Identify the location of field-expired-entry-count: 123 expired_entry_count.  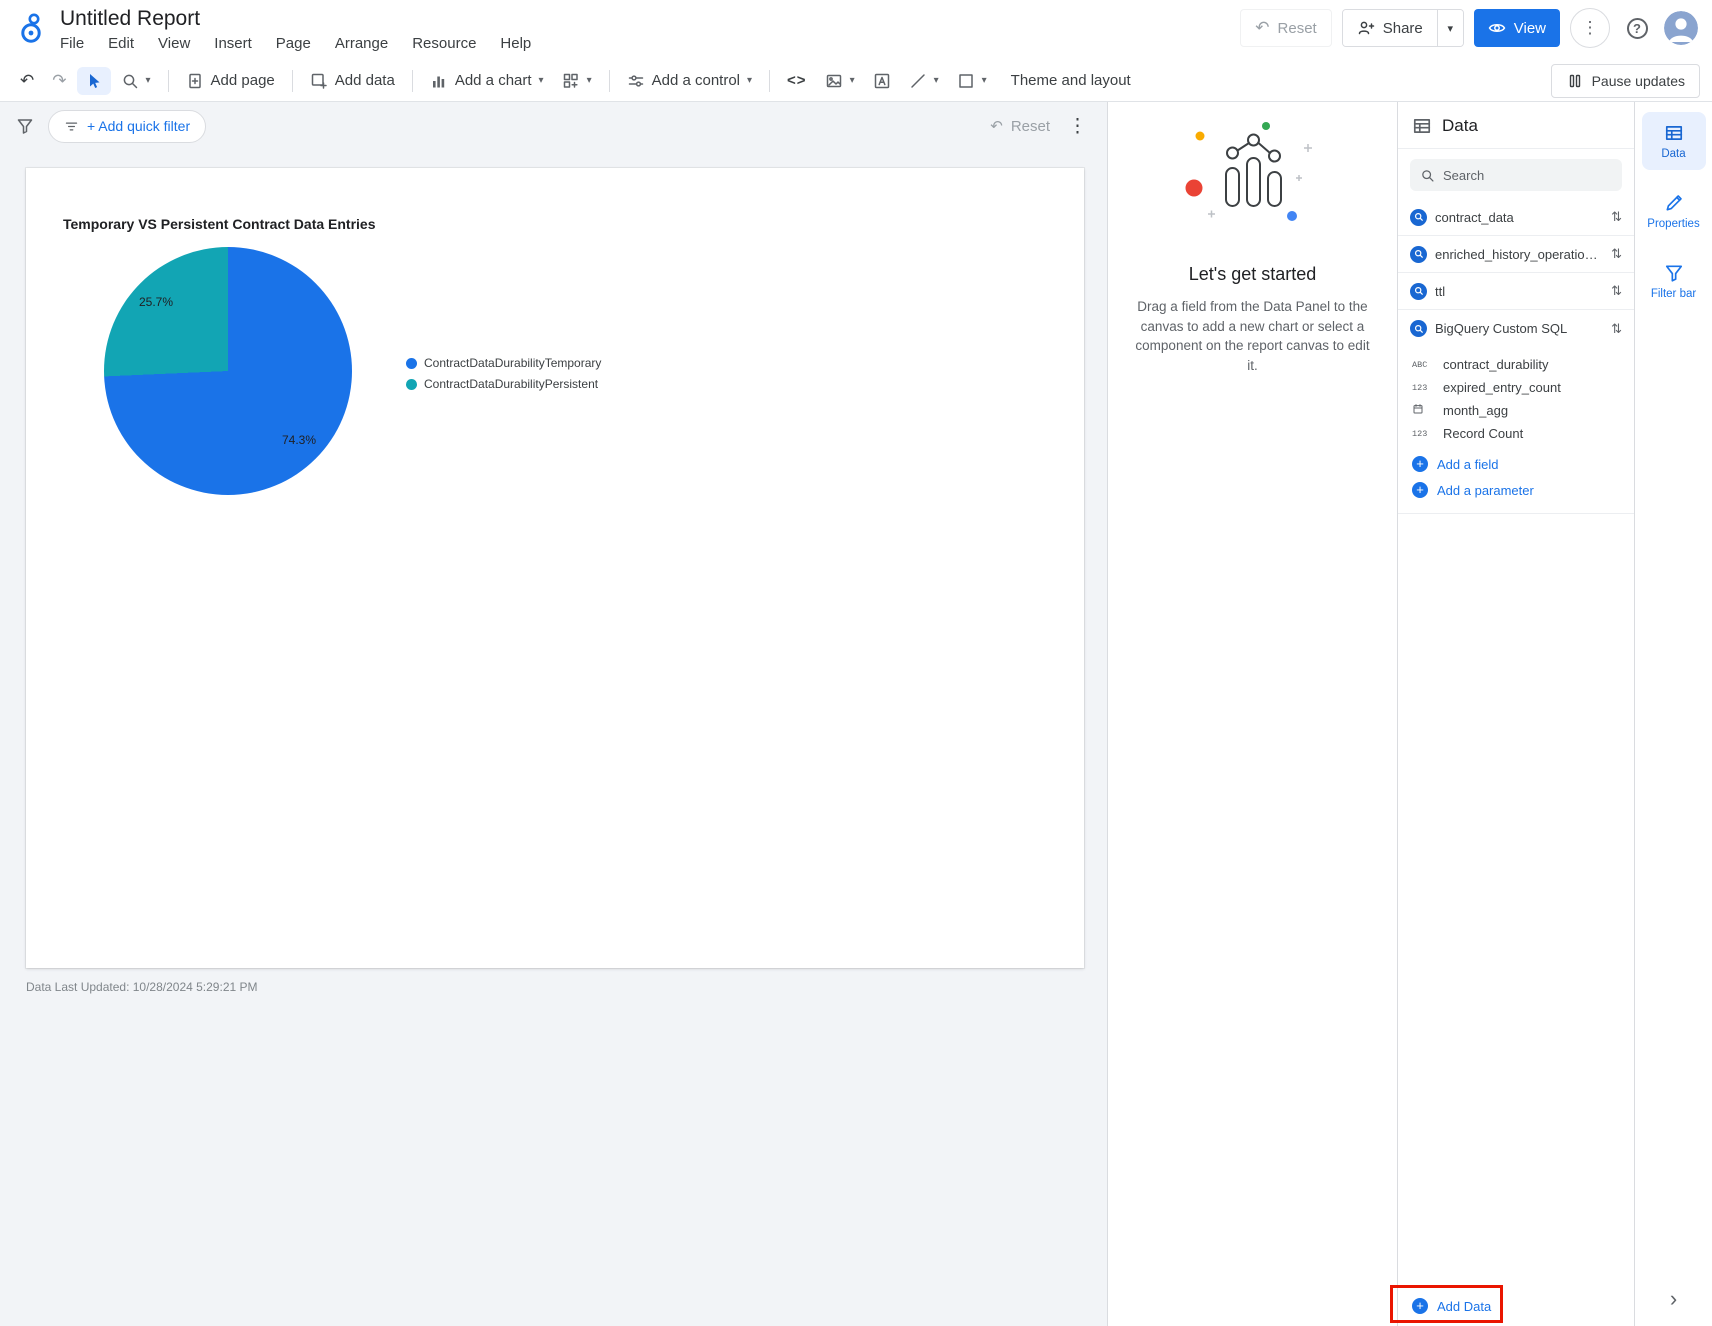
(1523, 387).